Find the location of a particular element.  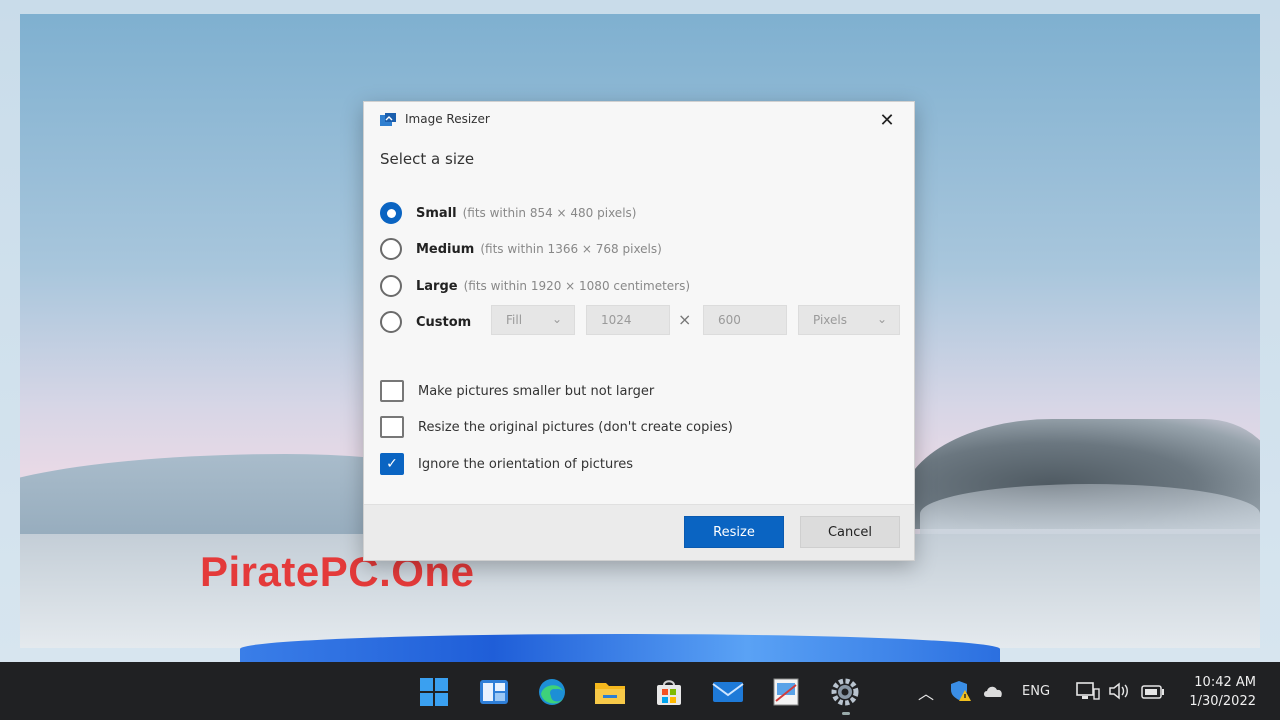

select-size-heading: Select a size is located at coordinates (427, 159).